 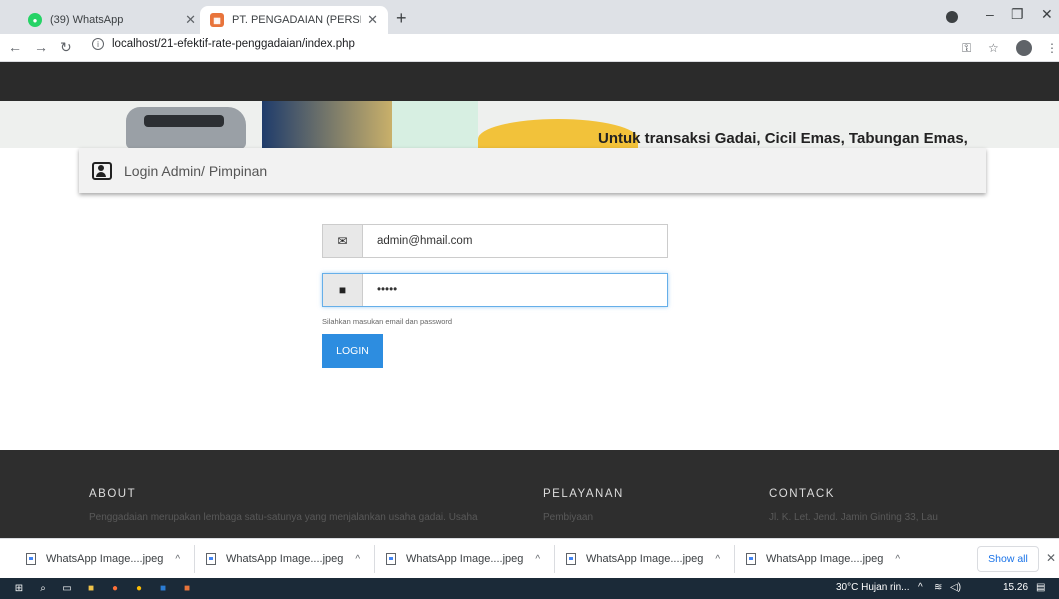 What do you see at coordinates (41, 47) in the screenshot?
I see `forward-icon: →` at bounding box center [41, 47].